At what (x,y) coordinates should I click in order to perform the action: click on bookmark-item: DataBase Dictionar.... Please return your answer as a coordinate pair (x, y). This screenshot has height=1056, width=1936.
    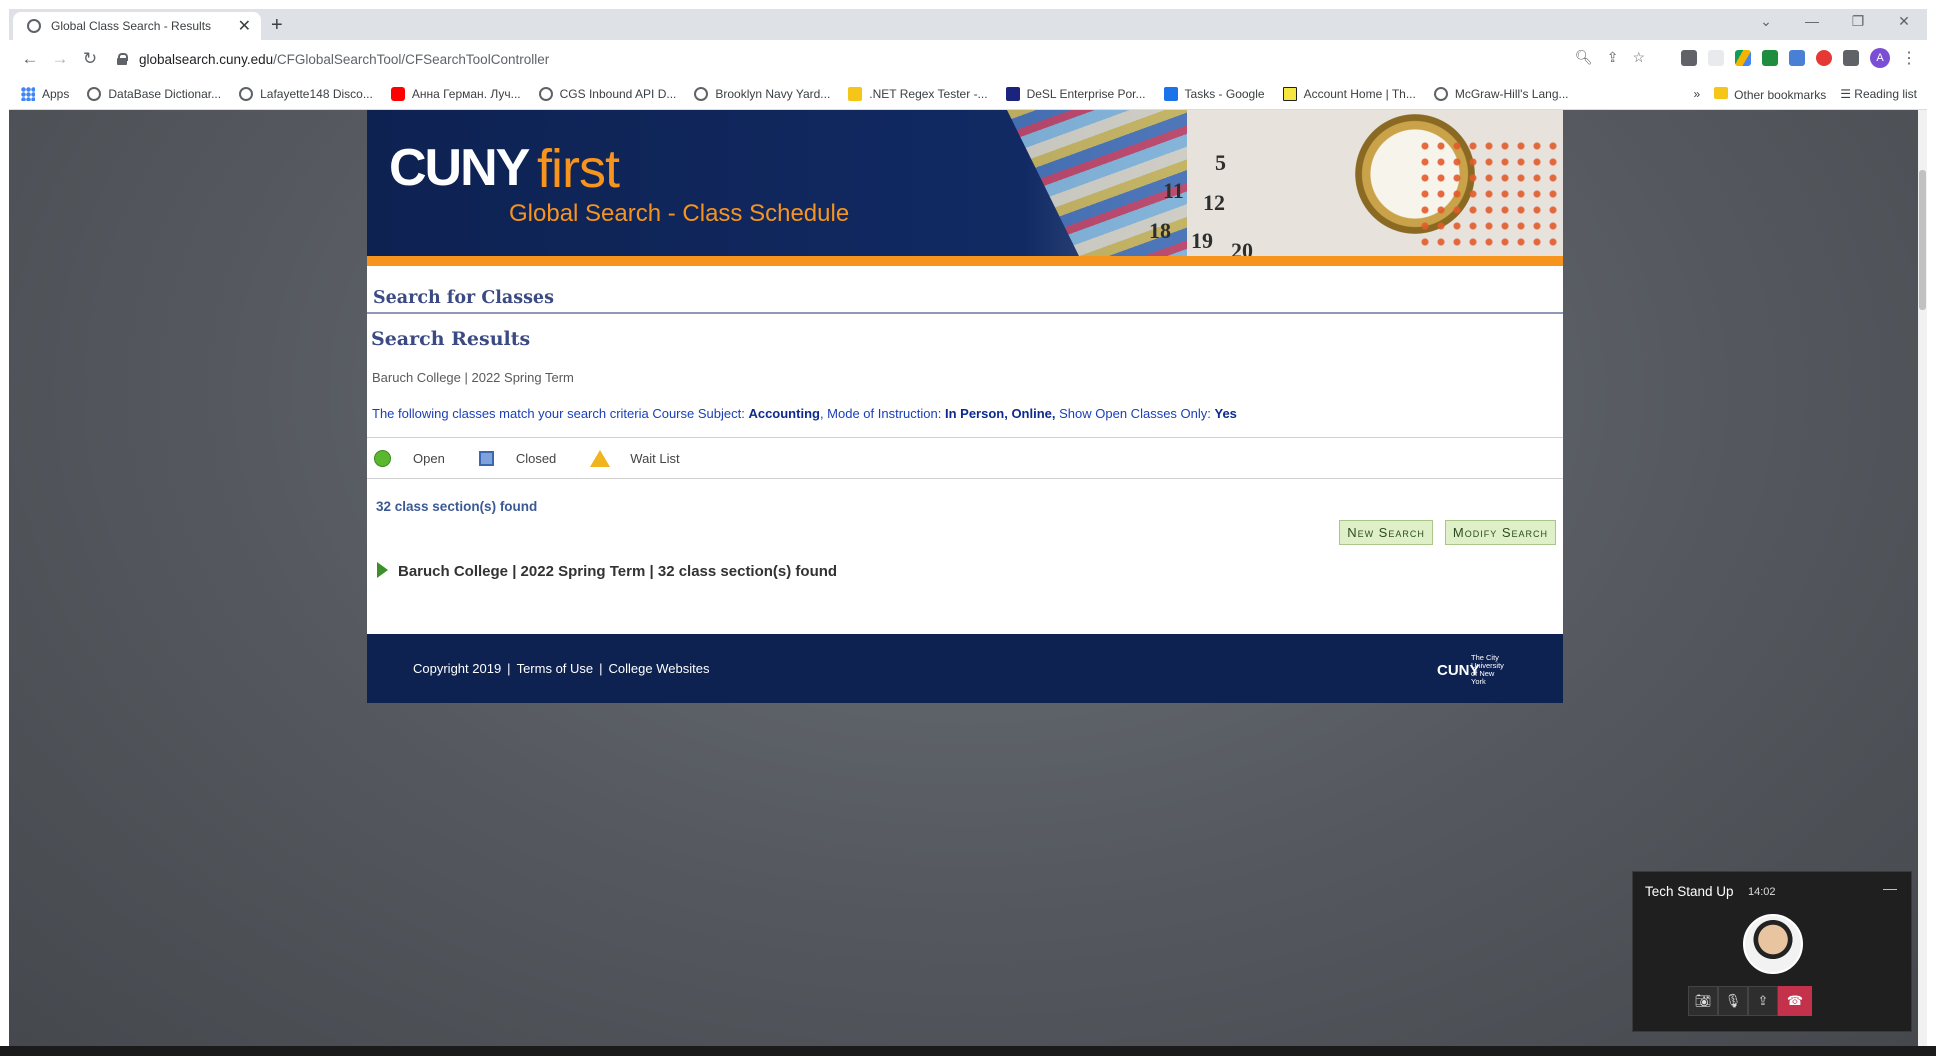
    Looking at the image, I should click on (154, 93).